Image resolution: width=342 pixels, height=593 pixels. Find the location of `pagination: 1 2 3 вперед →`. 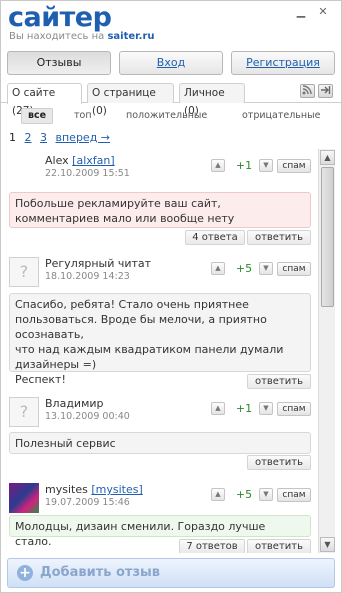

pagination: 1 2 3 вперед → is located at coordinates (59, 137).